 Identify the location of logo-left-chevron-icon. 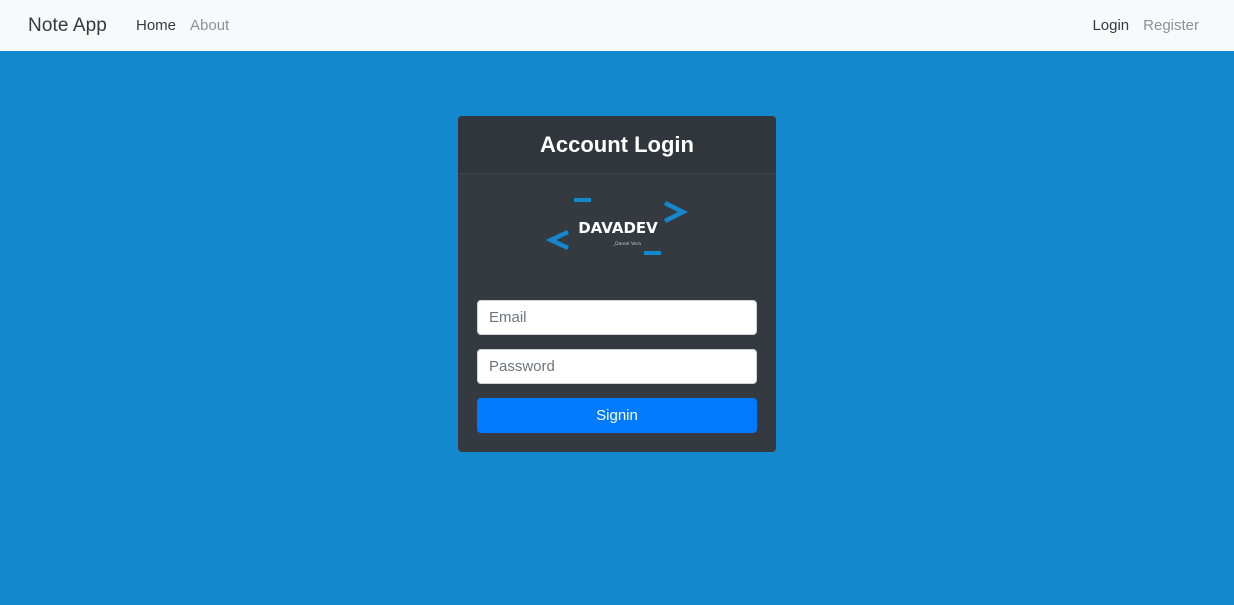
(557, 240).